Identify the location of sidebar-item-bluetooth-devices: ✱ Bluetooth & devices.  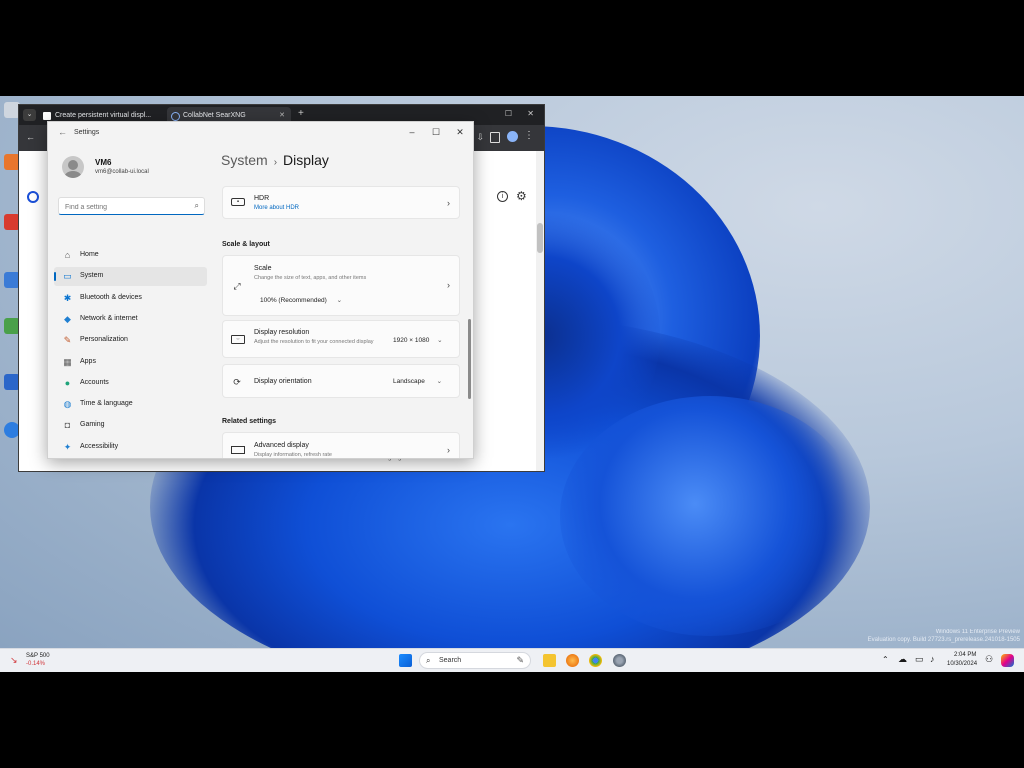
(130, 298).